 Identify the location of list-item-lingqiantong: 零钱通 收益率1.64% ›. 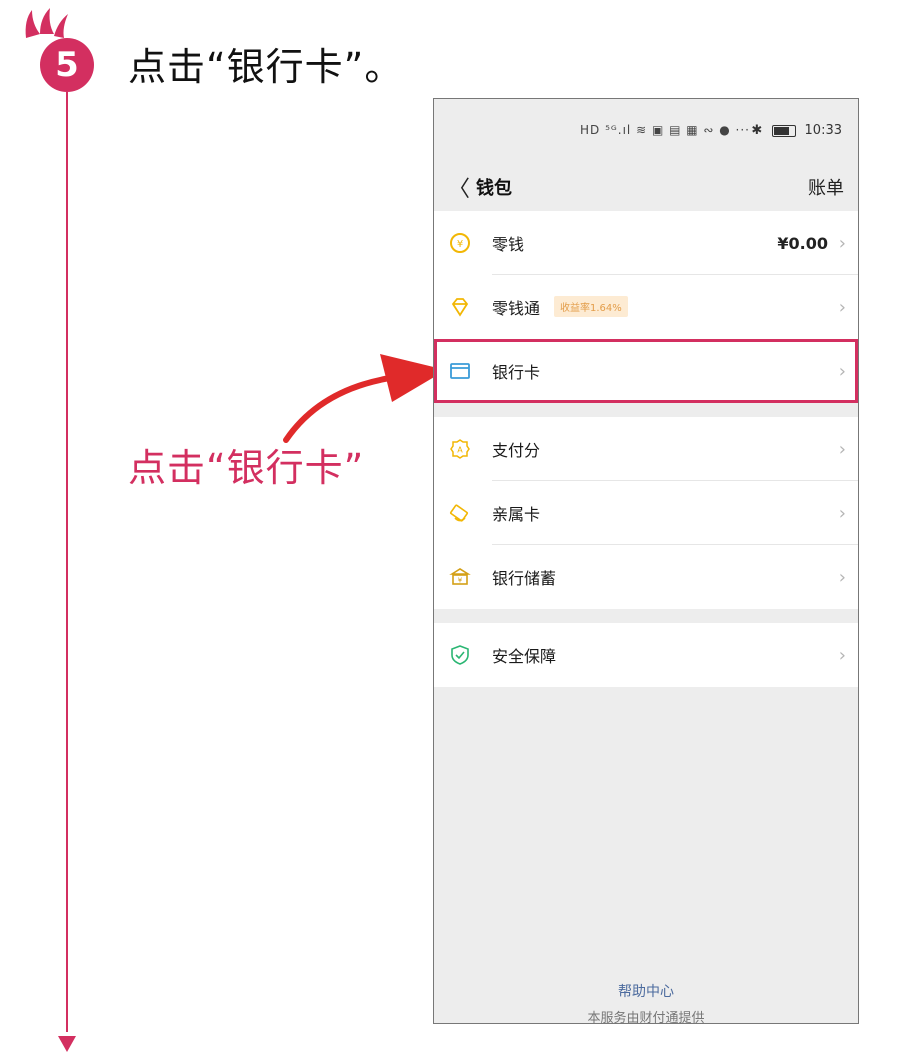
(646, 307).